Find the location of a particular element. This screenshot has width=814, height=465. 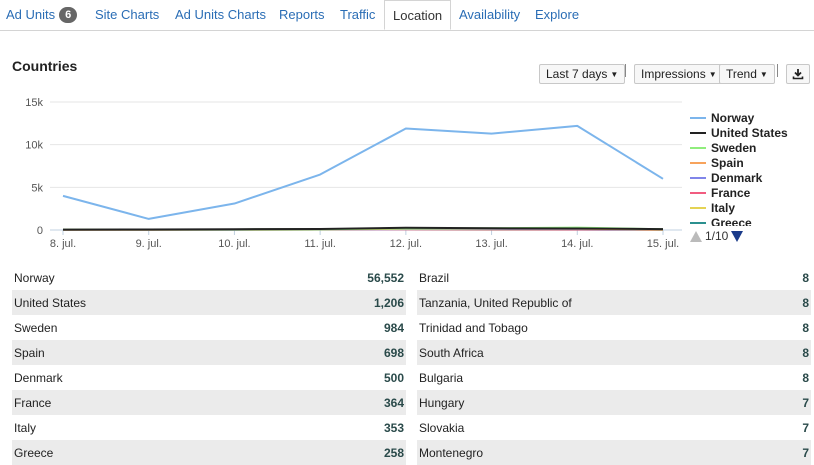

country-name: Tanzania, United Republic of is located at coordinates (495, 303).